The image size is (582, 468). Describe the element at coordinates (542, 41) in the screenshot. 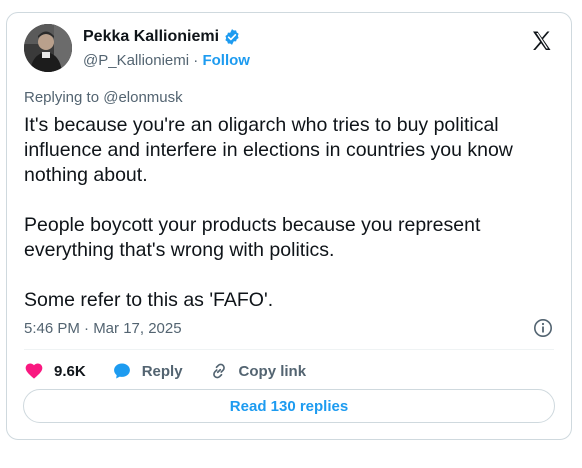

I see `x-logo-icon` at that location.